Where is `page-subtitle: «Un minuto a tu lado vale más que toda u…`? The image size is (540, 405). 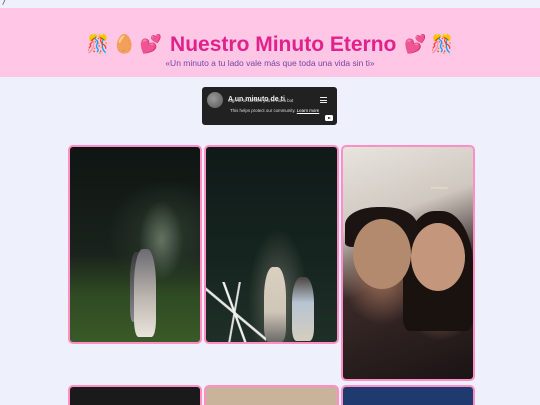 page-subtitle: «Un minuto a tu lado vale más que toda u… is located at coordinates (270, 63).